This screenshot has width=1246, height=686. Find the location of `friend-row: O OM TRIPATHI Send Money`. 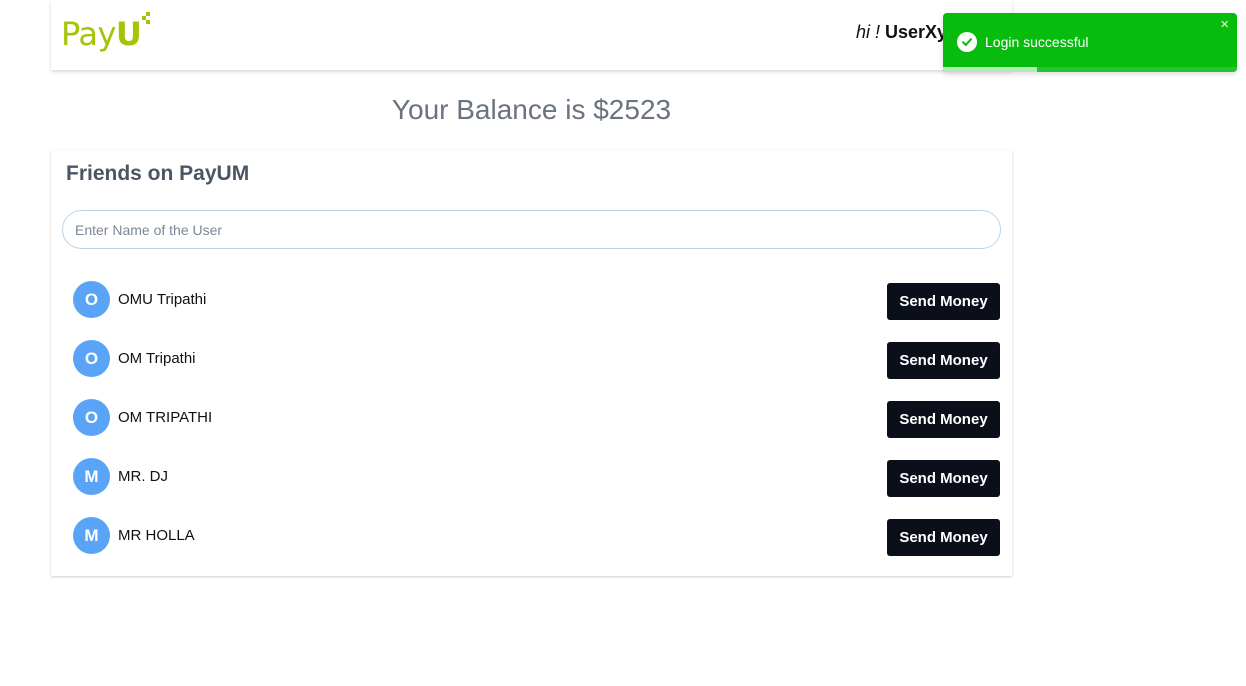

friend-row: O OM TRIPATHI Send Money is located at coordinates (531, 425).